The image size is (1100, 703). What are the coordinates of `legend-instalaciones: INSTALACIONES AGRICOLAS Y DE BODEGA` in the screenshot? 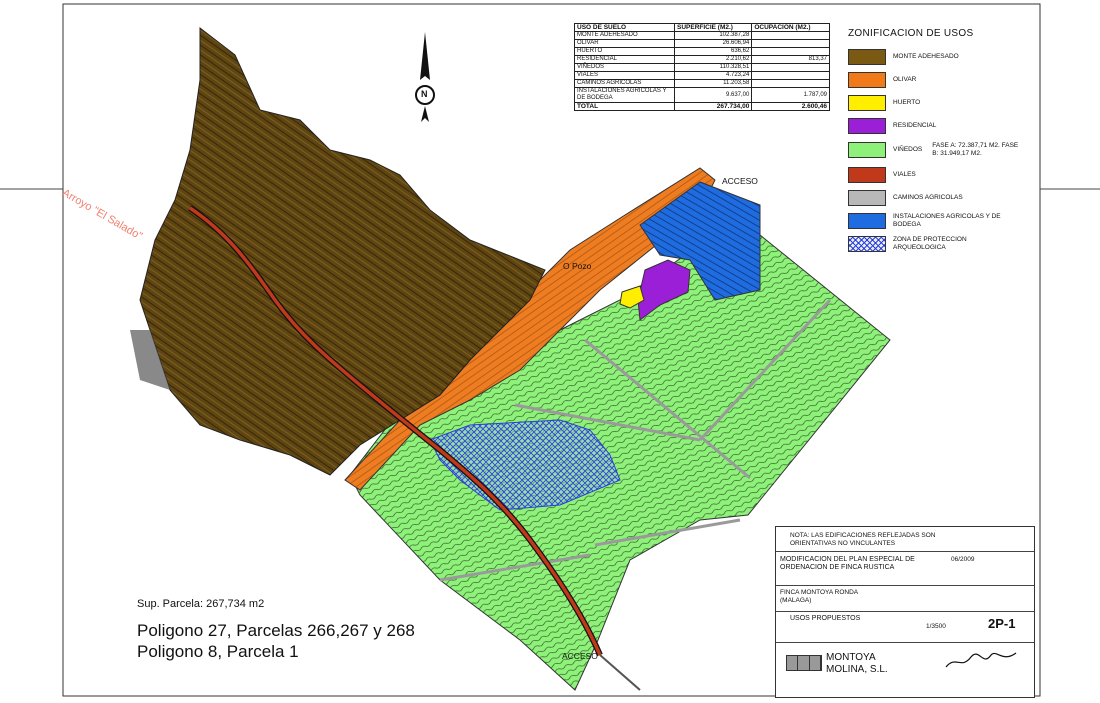 It's located at (948, 220).